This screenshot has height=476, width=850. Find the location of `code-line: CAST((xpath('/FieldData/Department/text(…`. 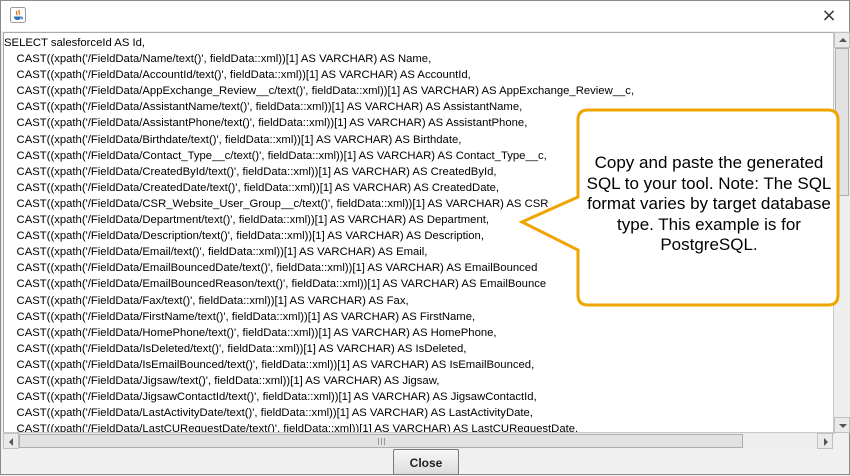

code-line: CAST((xpath('/FieldData/Department/text(… is located at coordinates (319, 220).